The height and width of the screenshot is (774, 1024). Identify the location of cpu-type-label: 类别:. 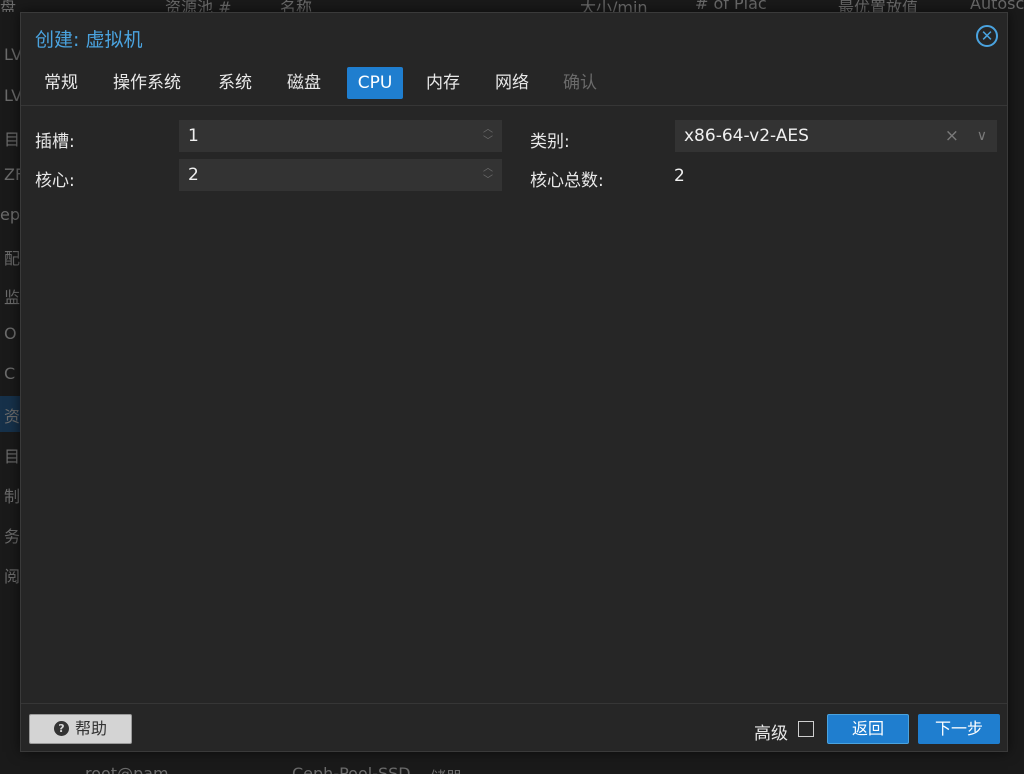
(550, 142).